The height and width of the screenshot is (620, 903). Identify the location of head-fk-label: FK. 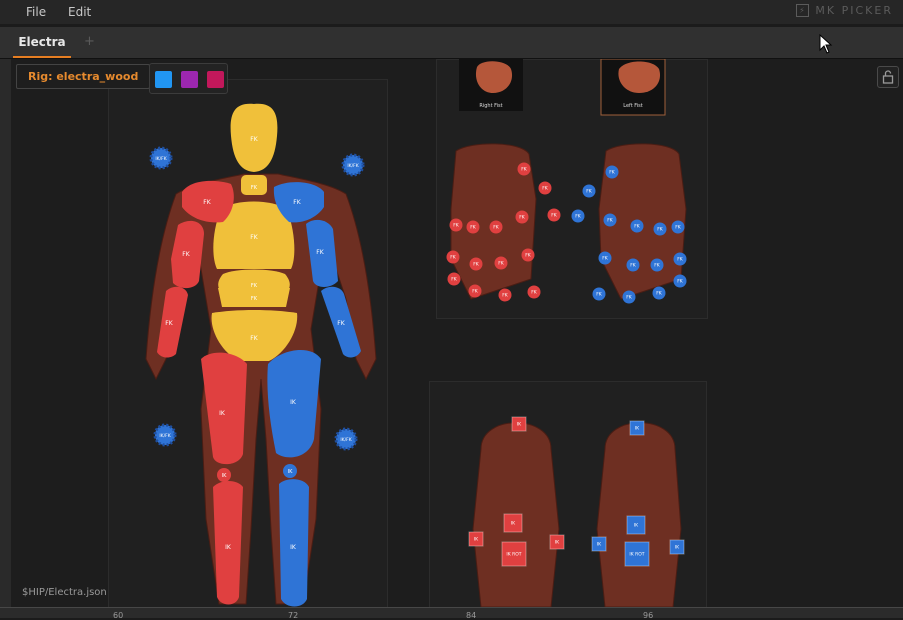
(254, 139).